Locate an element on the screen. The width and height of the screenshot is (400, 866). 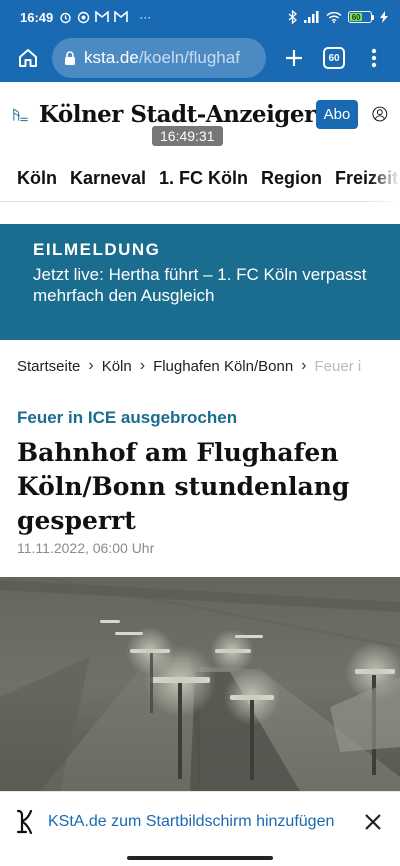
battery-level: 60 is located at coordinates (356, 17).